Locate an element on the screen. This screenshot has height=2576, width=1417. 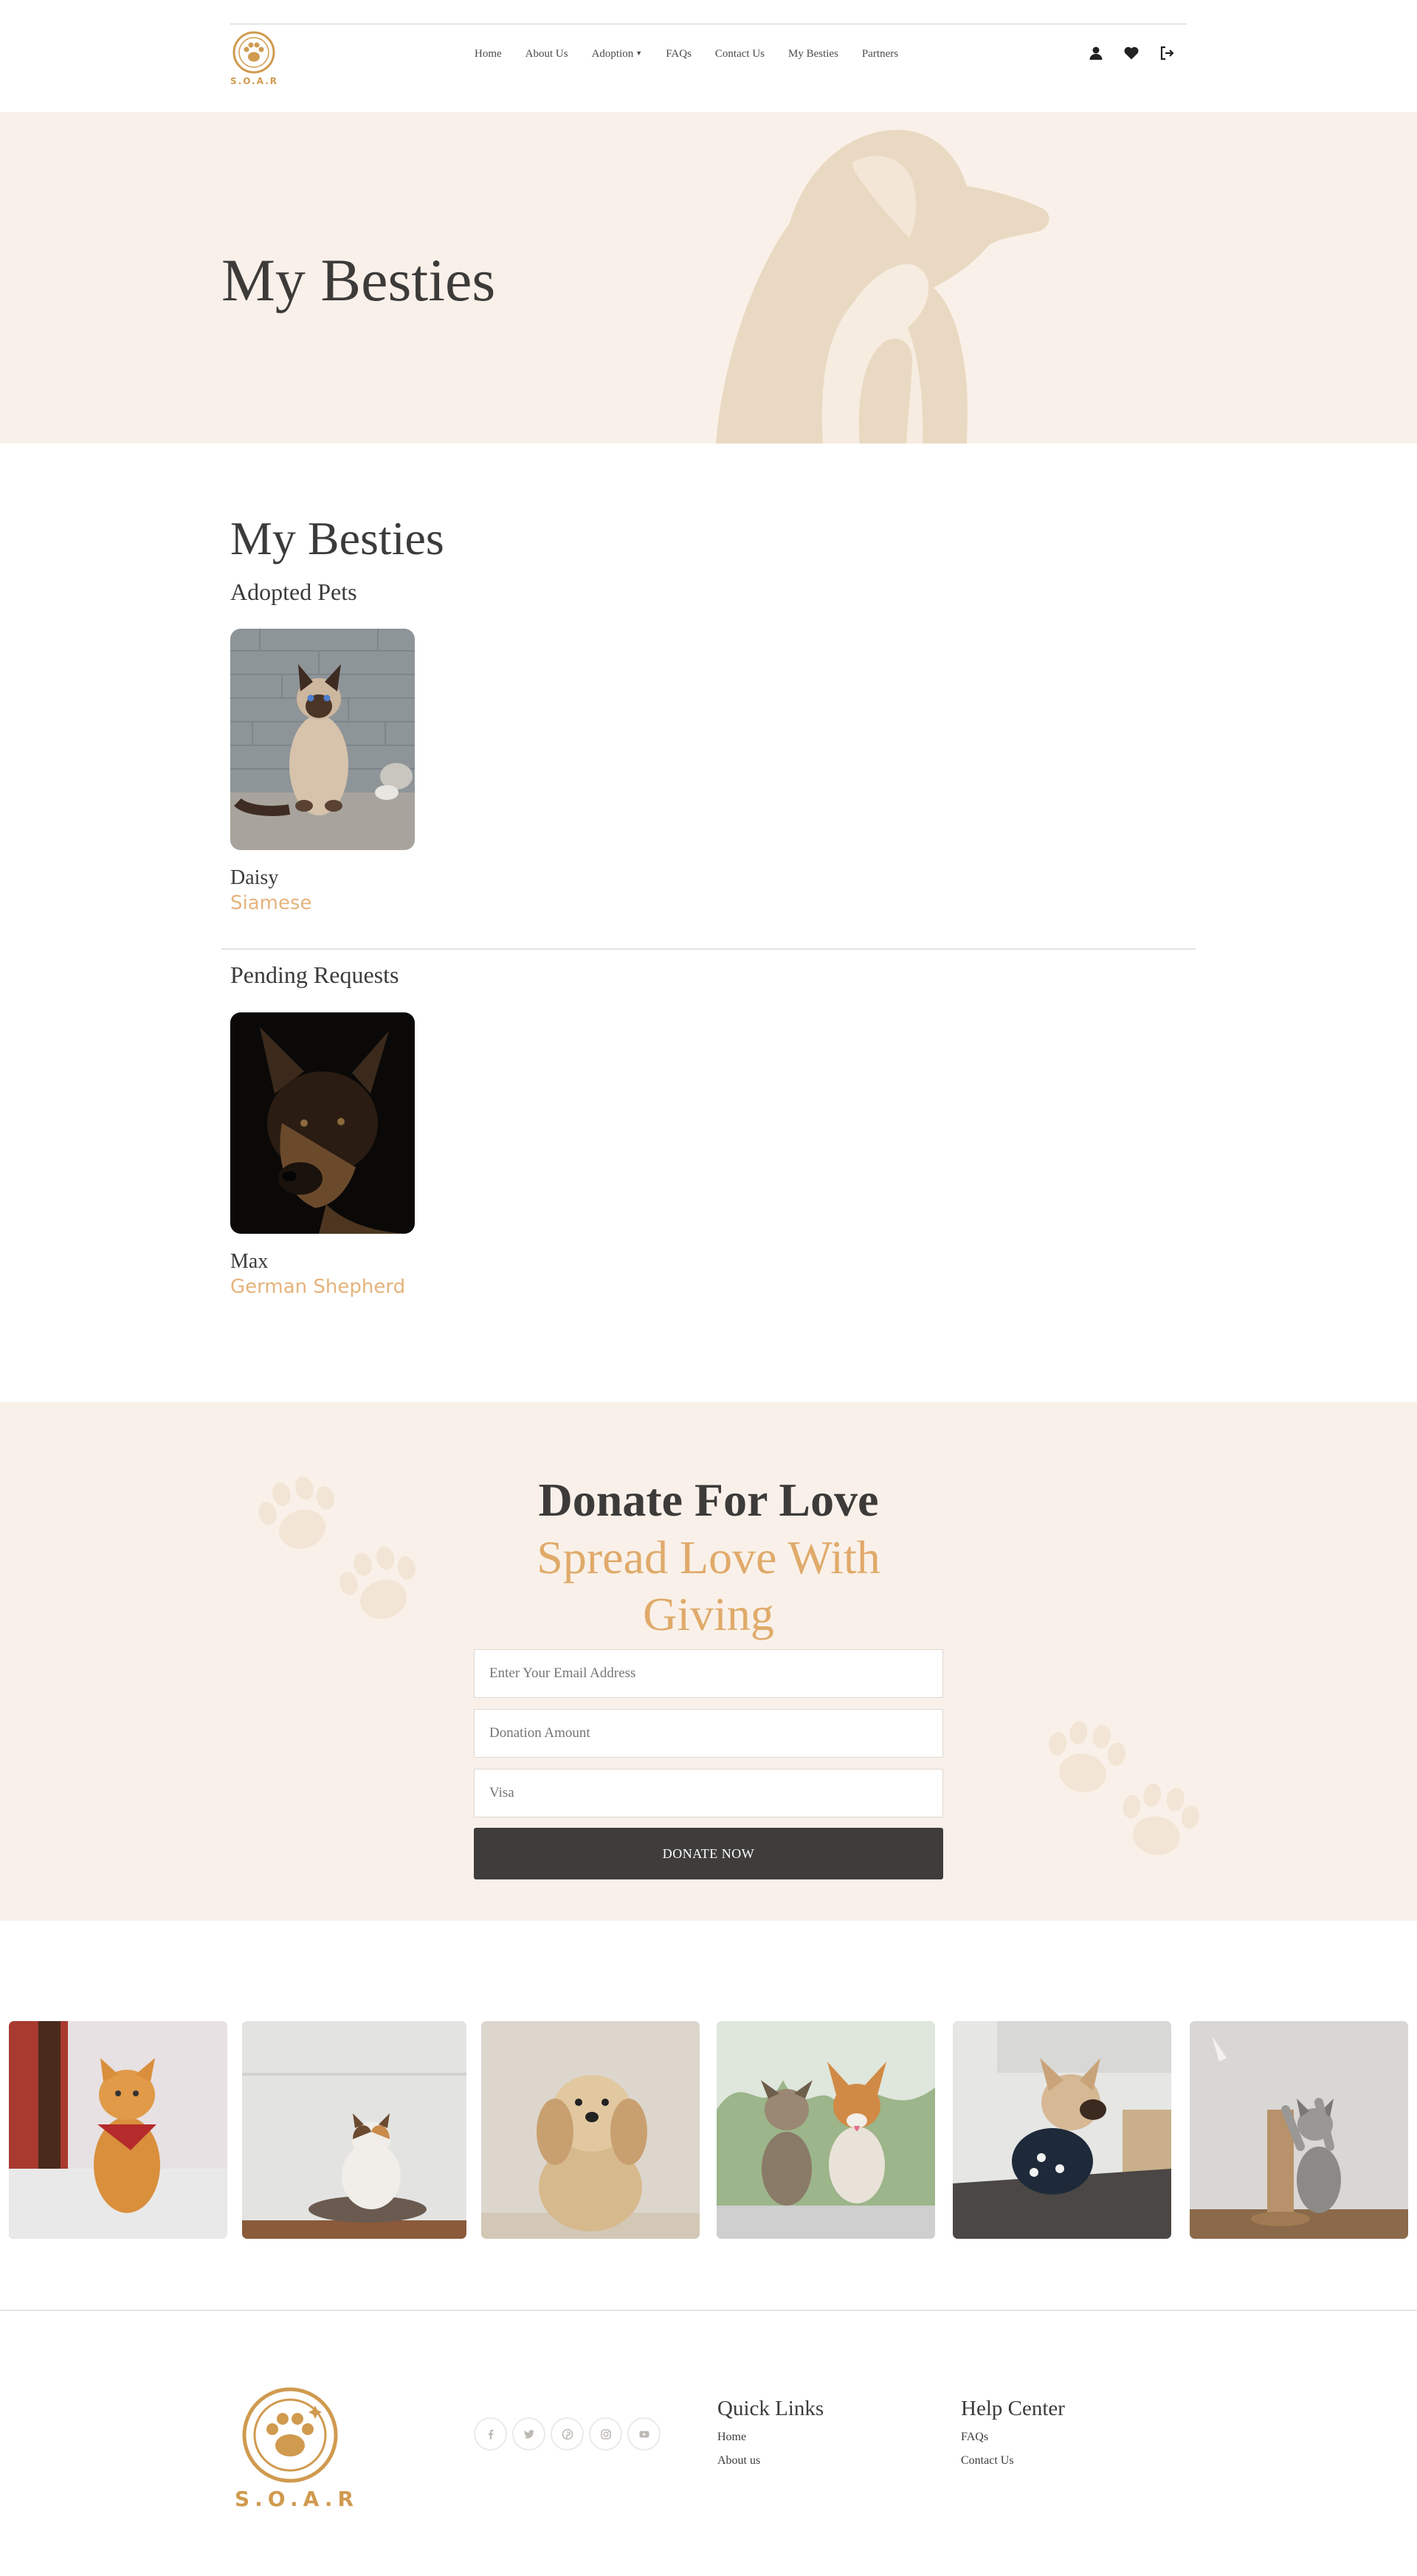
youtube-icon is located at coordinates (644, 2434).